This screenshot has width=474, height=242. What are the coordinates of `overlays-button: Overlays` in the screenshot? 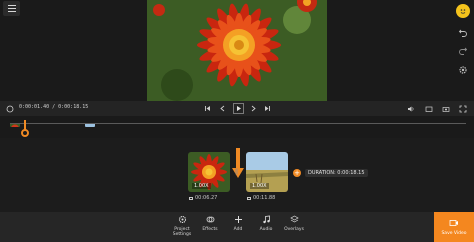 It's located at (294, 228).